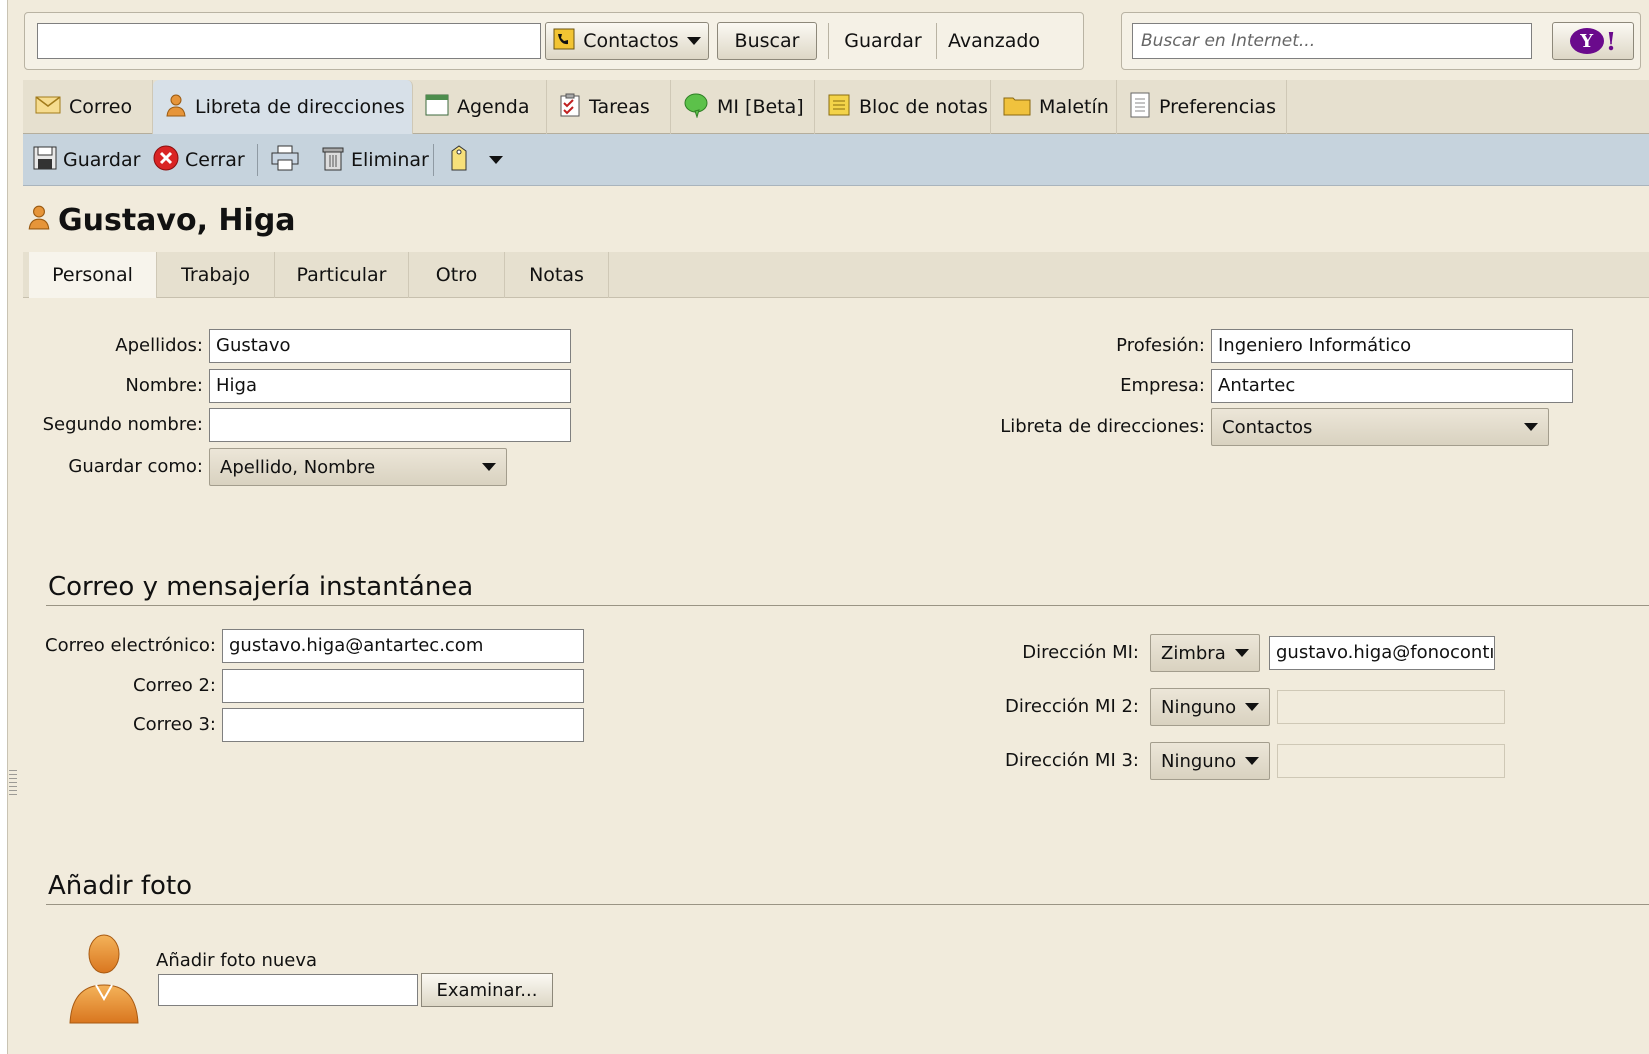 Image resolution: width=1649 pixels, height=1054 pixels. I want to click on file-as-select: Apellido, Nombre, so click(358, 467).